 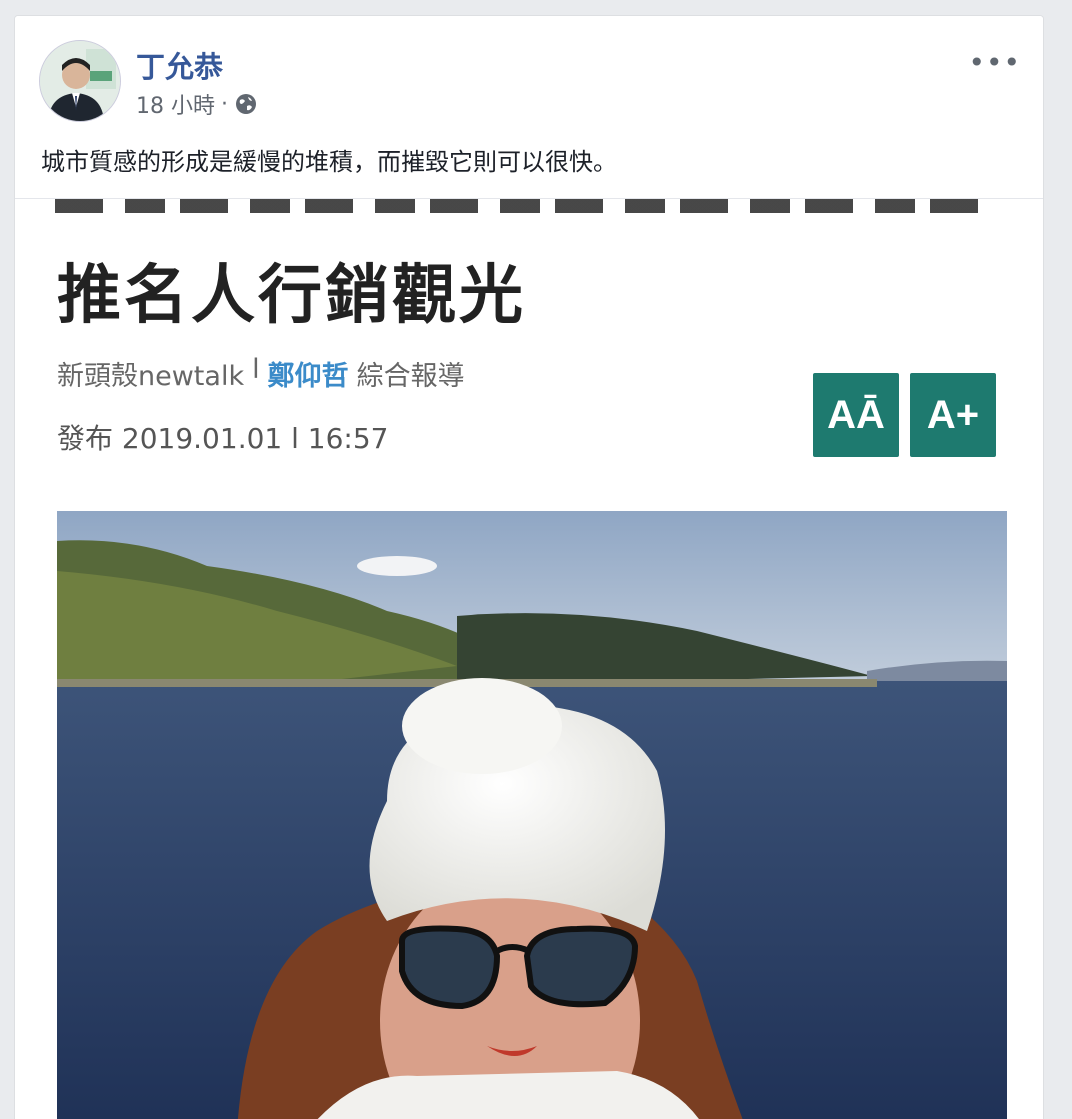 What do you see at coordinates (308, 376) in the screenshot?
I see `article-reporter: 鄭仰哲` at bounding box center [308, 376].